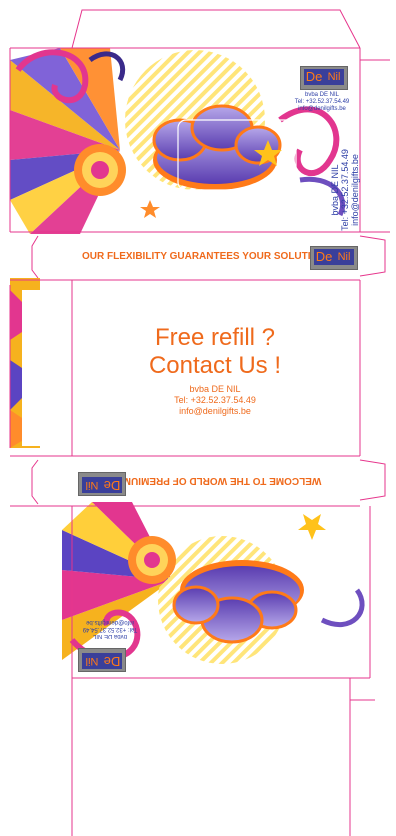 Image resolution: width=396 pixels, height=836 pixels. I want to click on brand-logo-bottom: De Nil, so click(102, 660).